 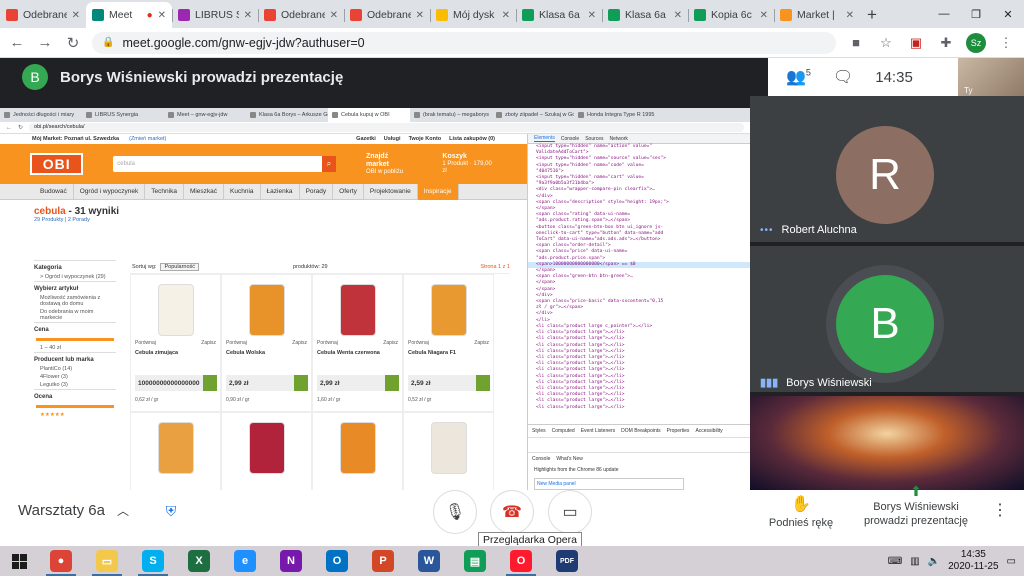 What do you see at coordinates (384, 77) in the screenshot?
I see `meet-header: B Borys Wiśniewski prowadzi prezentację` at bounding box center [384, 77].